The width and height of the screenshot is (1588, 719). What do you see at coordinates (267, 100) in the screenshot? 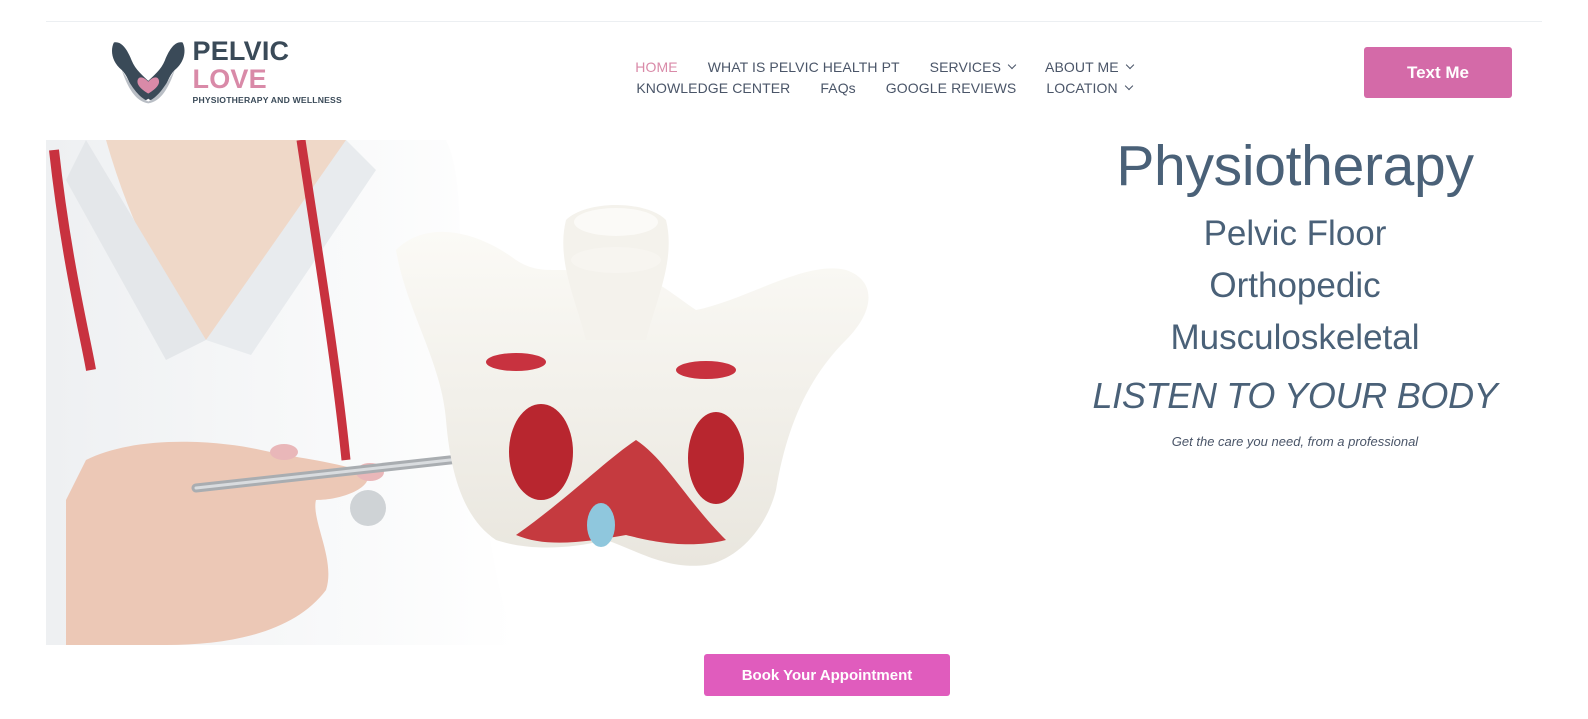
I see `logo-tagline: PHYSIOTHERAPY AND WELLNESS` at bounding box center [267, 100].